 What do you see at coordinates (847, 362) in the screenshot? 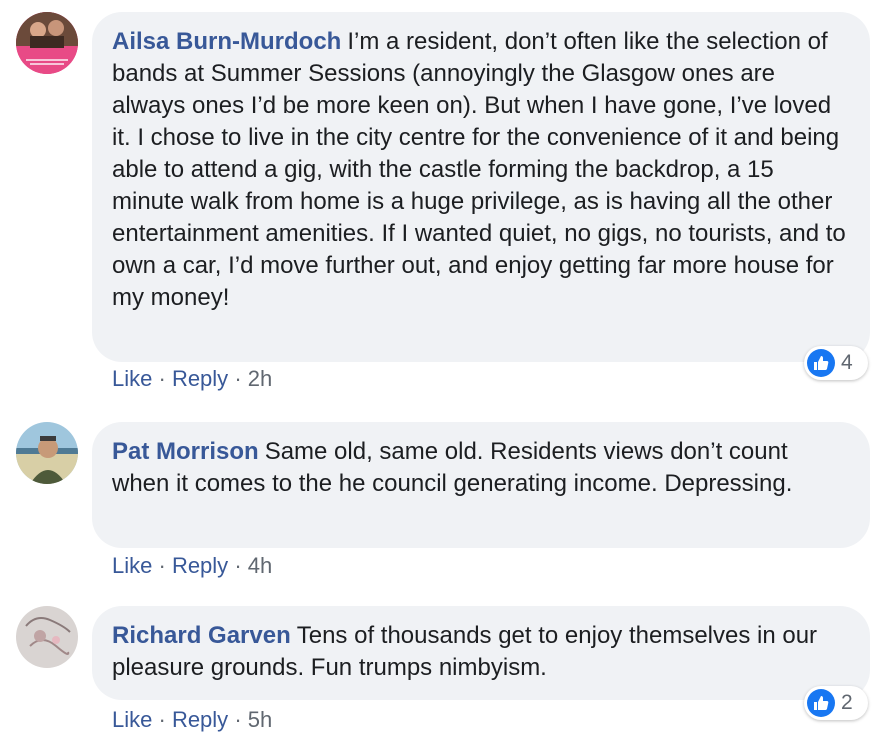
I see `reaction-count: 4` at bounding box center [847, 362].